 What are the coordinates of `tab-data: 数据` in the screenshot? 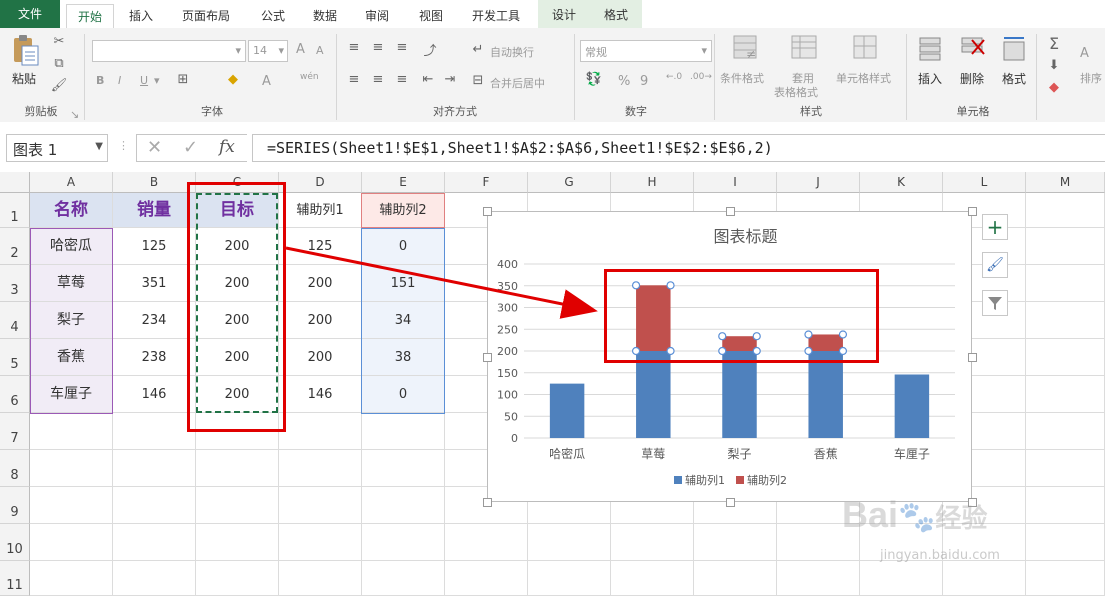 It's located at (325, 16).